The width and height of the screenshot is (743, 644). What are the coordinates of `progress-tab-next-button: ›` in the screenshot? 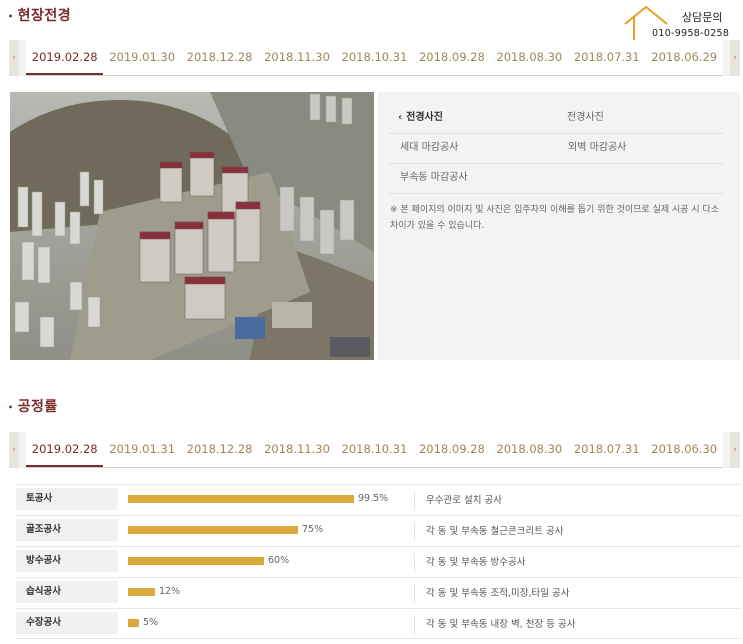 It's located at (735, 450).